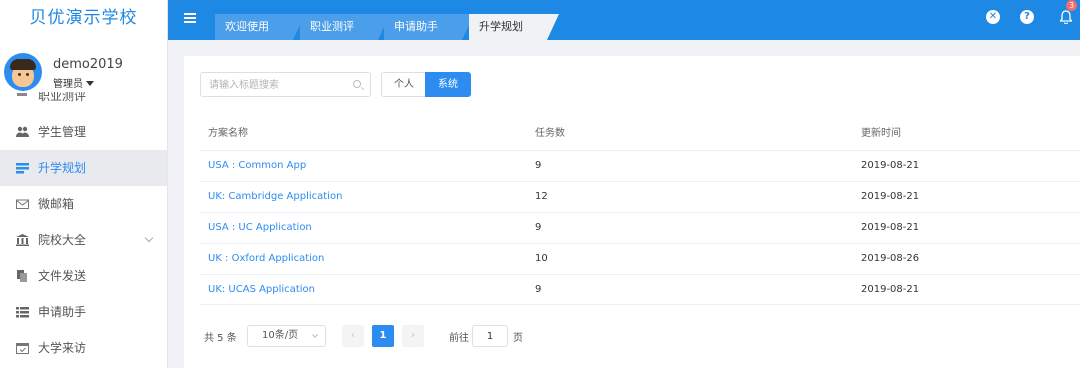  What do you see at coordinates (22, 312) in the screenshot?
I see `list-icon` at bounding box center [22, 312].